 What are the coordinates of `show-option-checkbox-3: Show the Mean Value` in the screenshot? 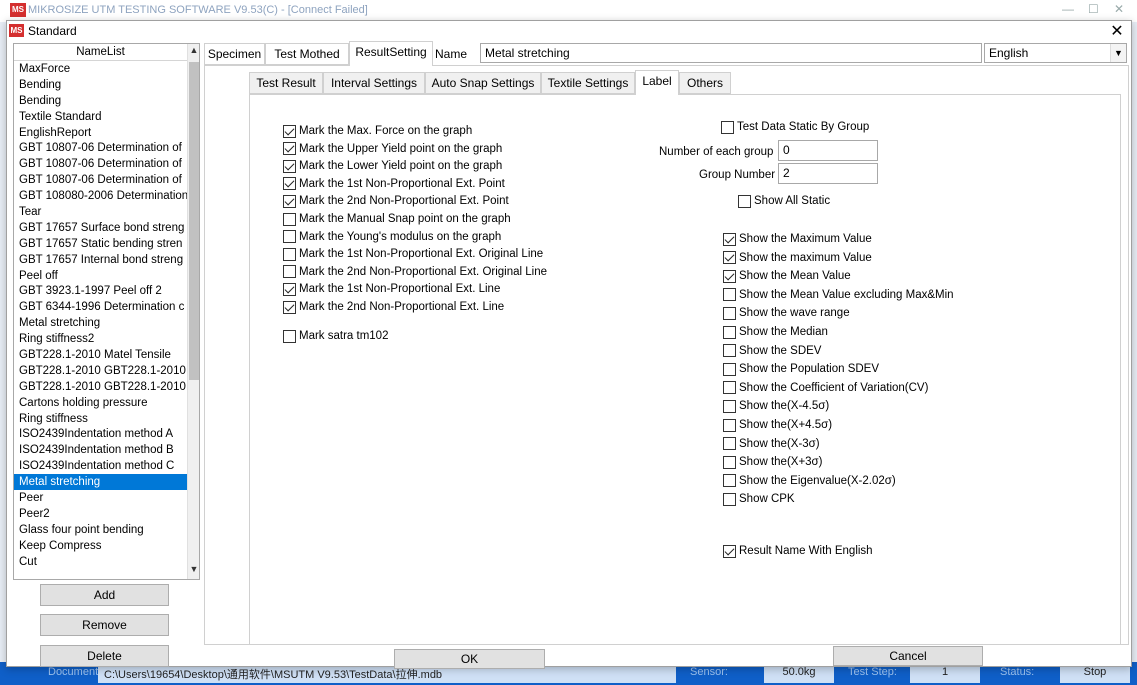 It's located at (787, 276).